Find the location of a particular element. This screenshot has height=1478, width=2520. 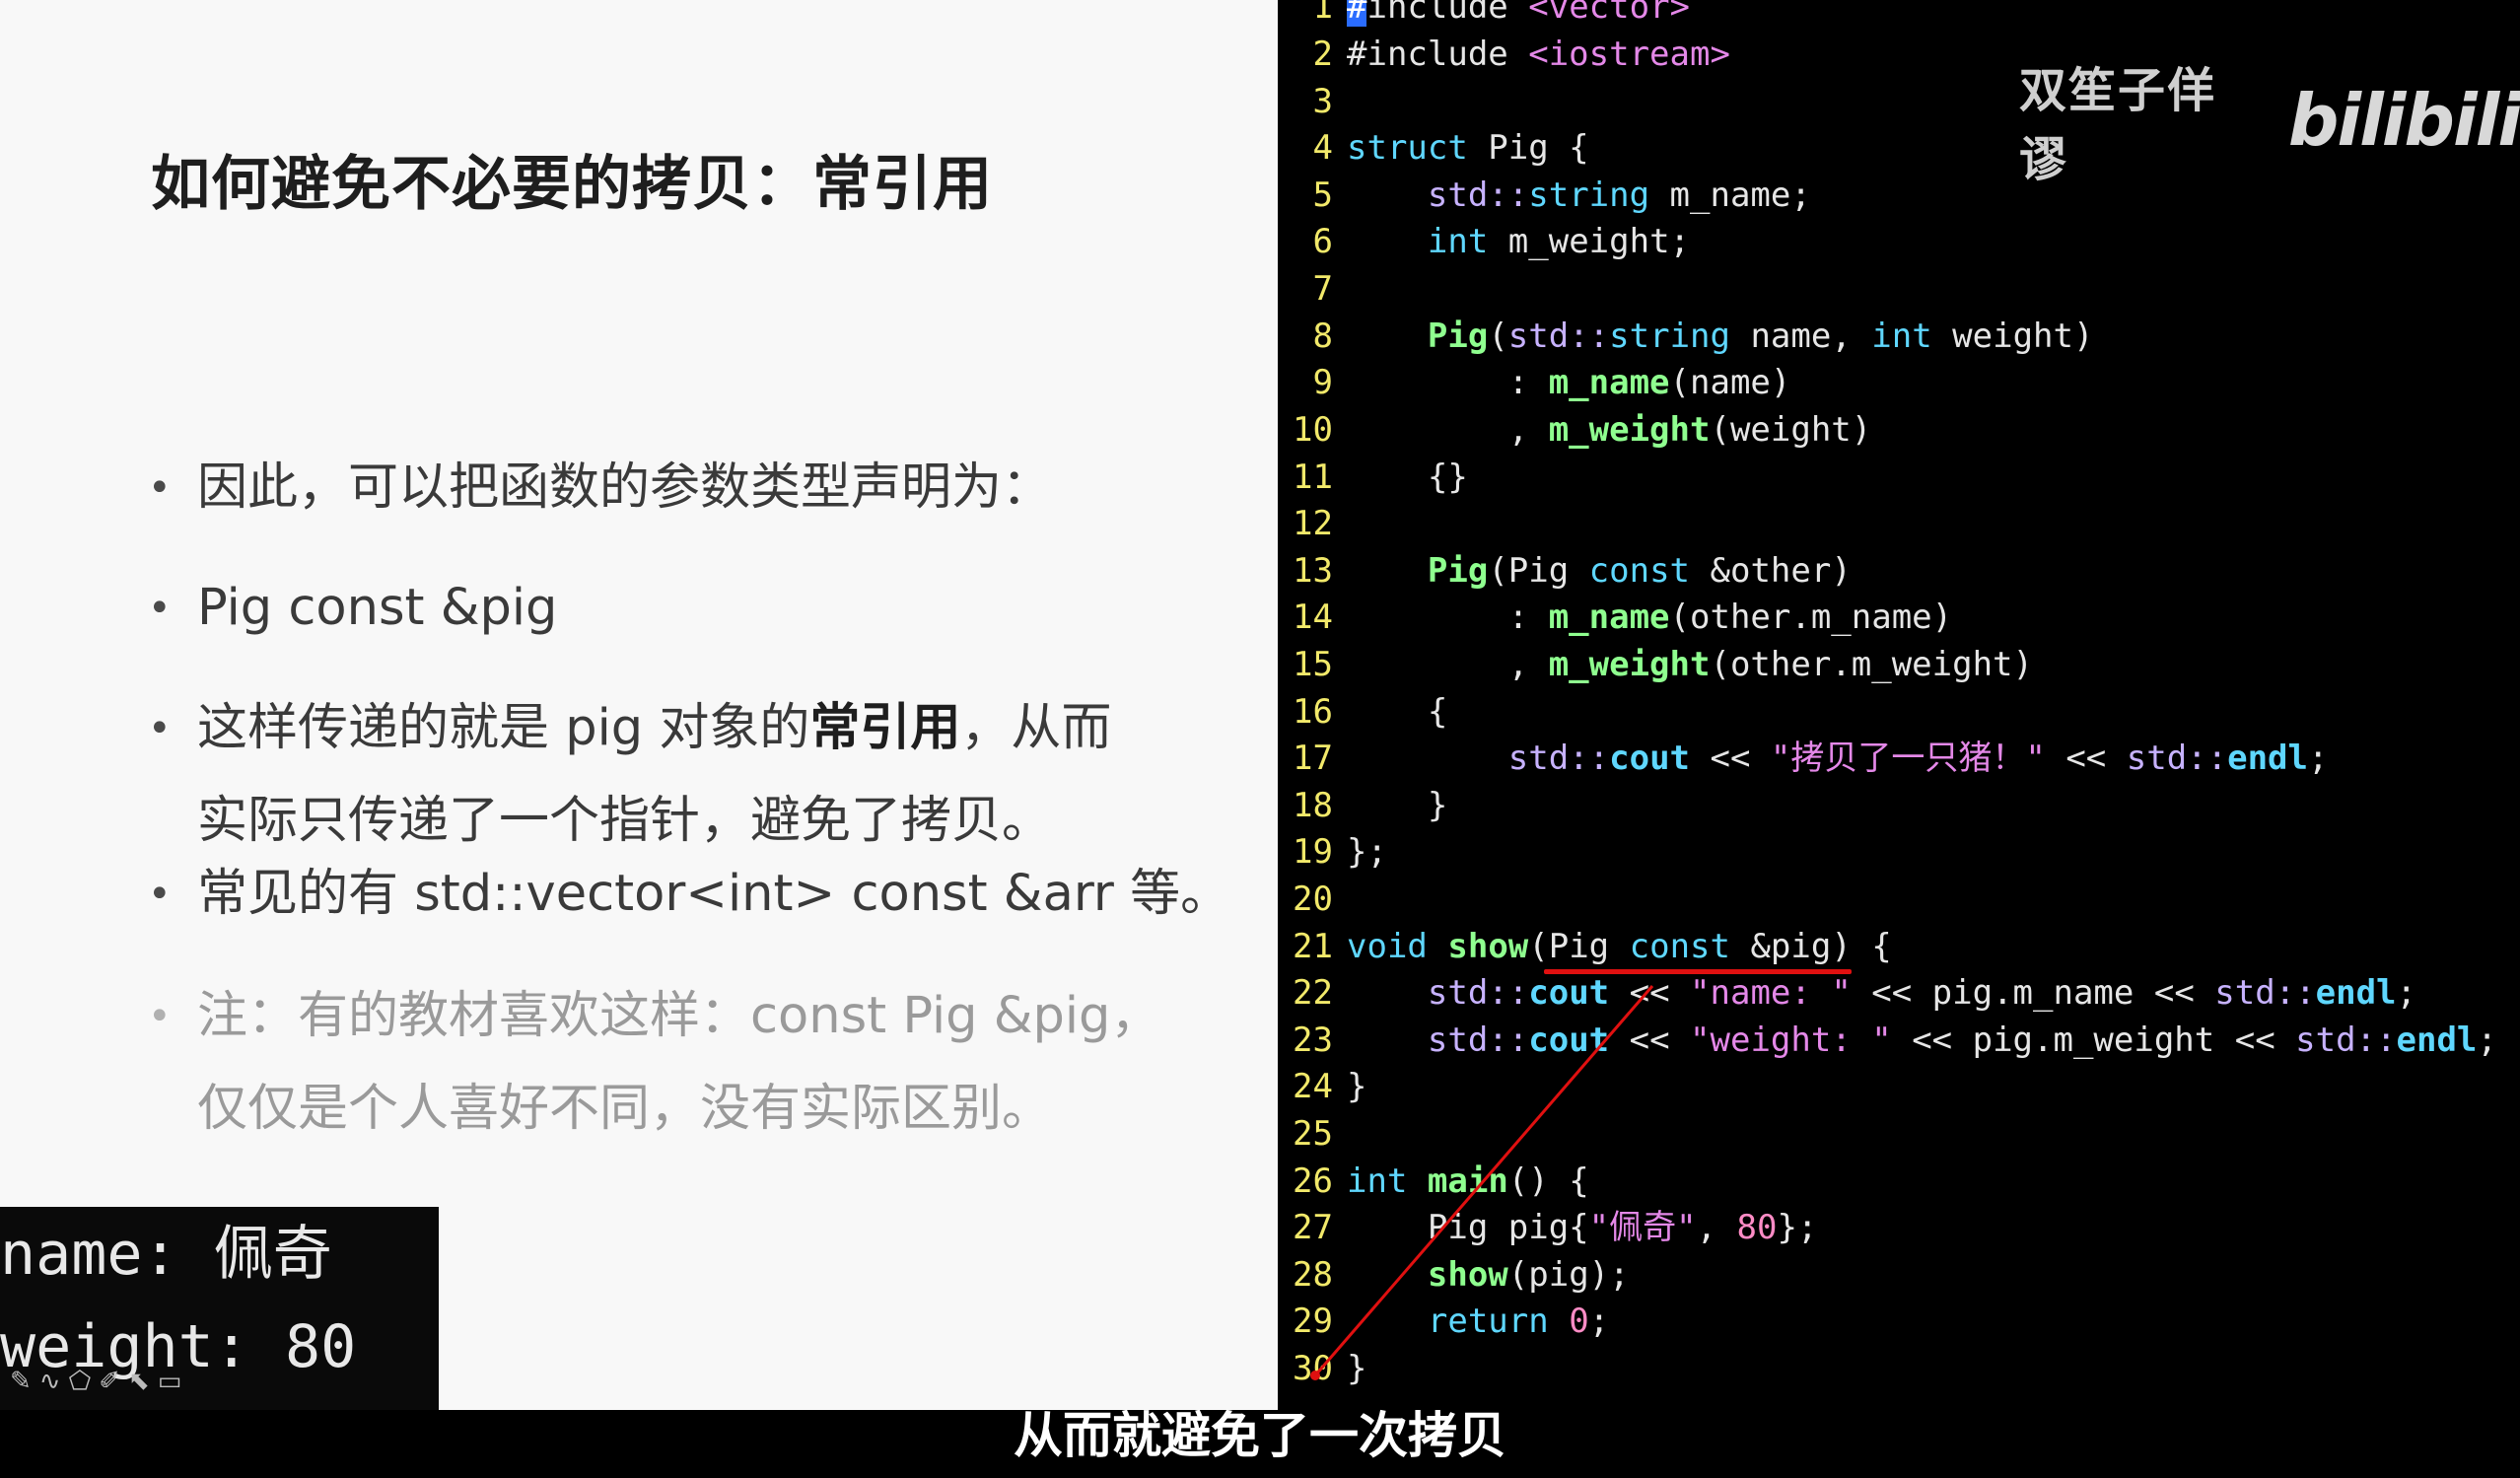

code-line: 19}; is located at coordinates (1332, 853).